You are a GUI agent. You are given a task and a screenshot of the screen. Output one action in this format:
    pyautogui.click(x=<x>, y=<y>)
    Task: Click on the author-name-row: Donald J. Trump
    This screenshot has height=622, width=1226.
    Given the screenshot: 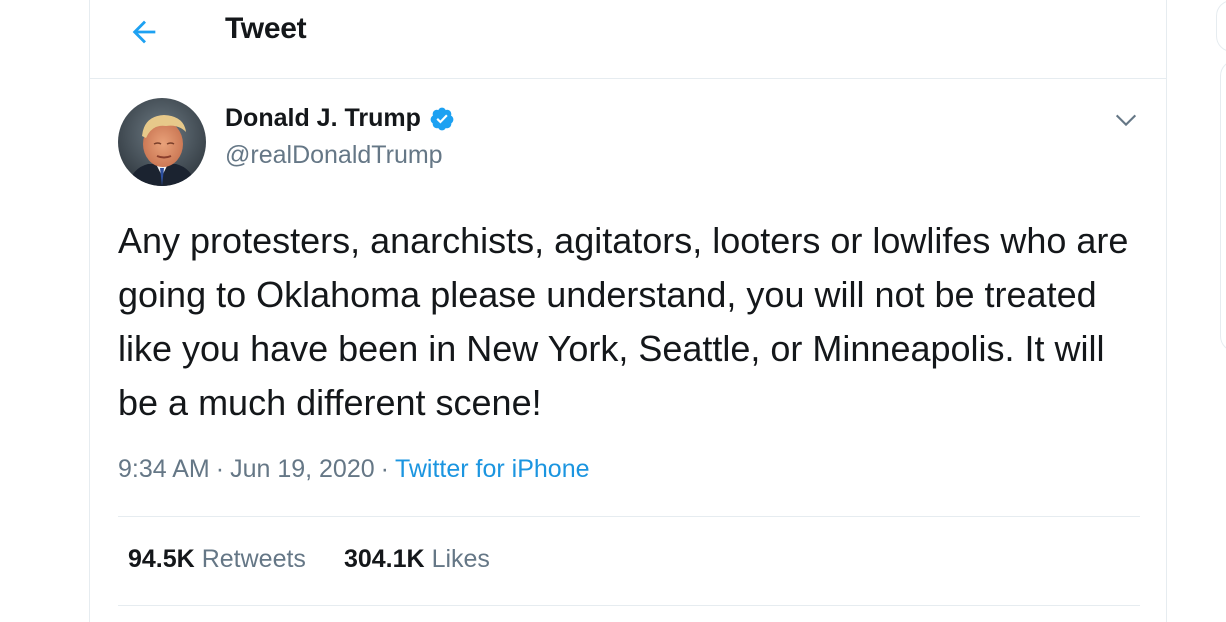 What is the action you would take?
    pyautogui.click(x=340, y=118)
    